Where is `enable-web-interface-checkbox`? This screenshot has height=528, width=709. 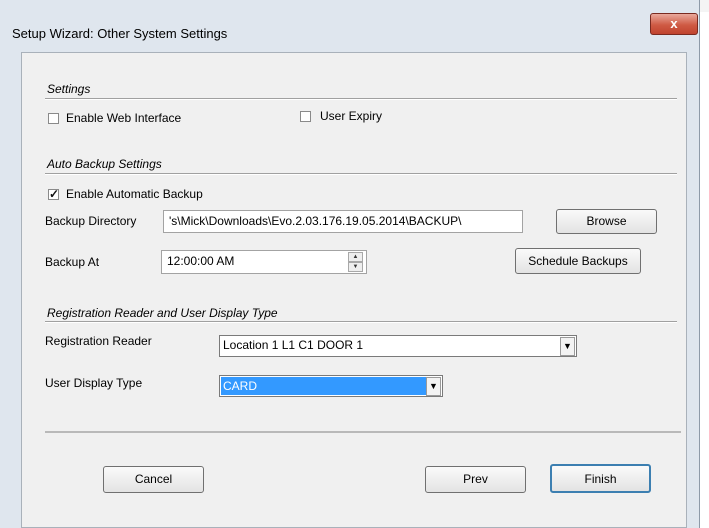
enable-web-interface-checkbox is located at coordinates (53, 118).